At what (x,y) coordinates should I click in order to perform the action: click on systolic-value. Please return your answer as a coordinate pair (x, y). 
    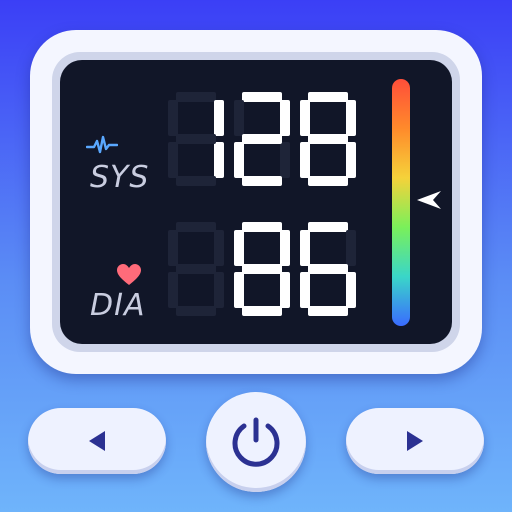
    Looking at the image, I should click on (262, 139).